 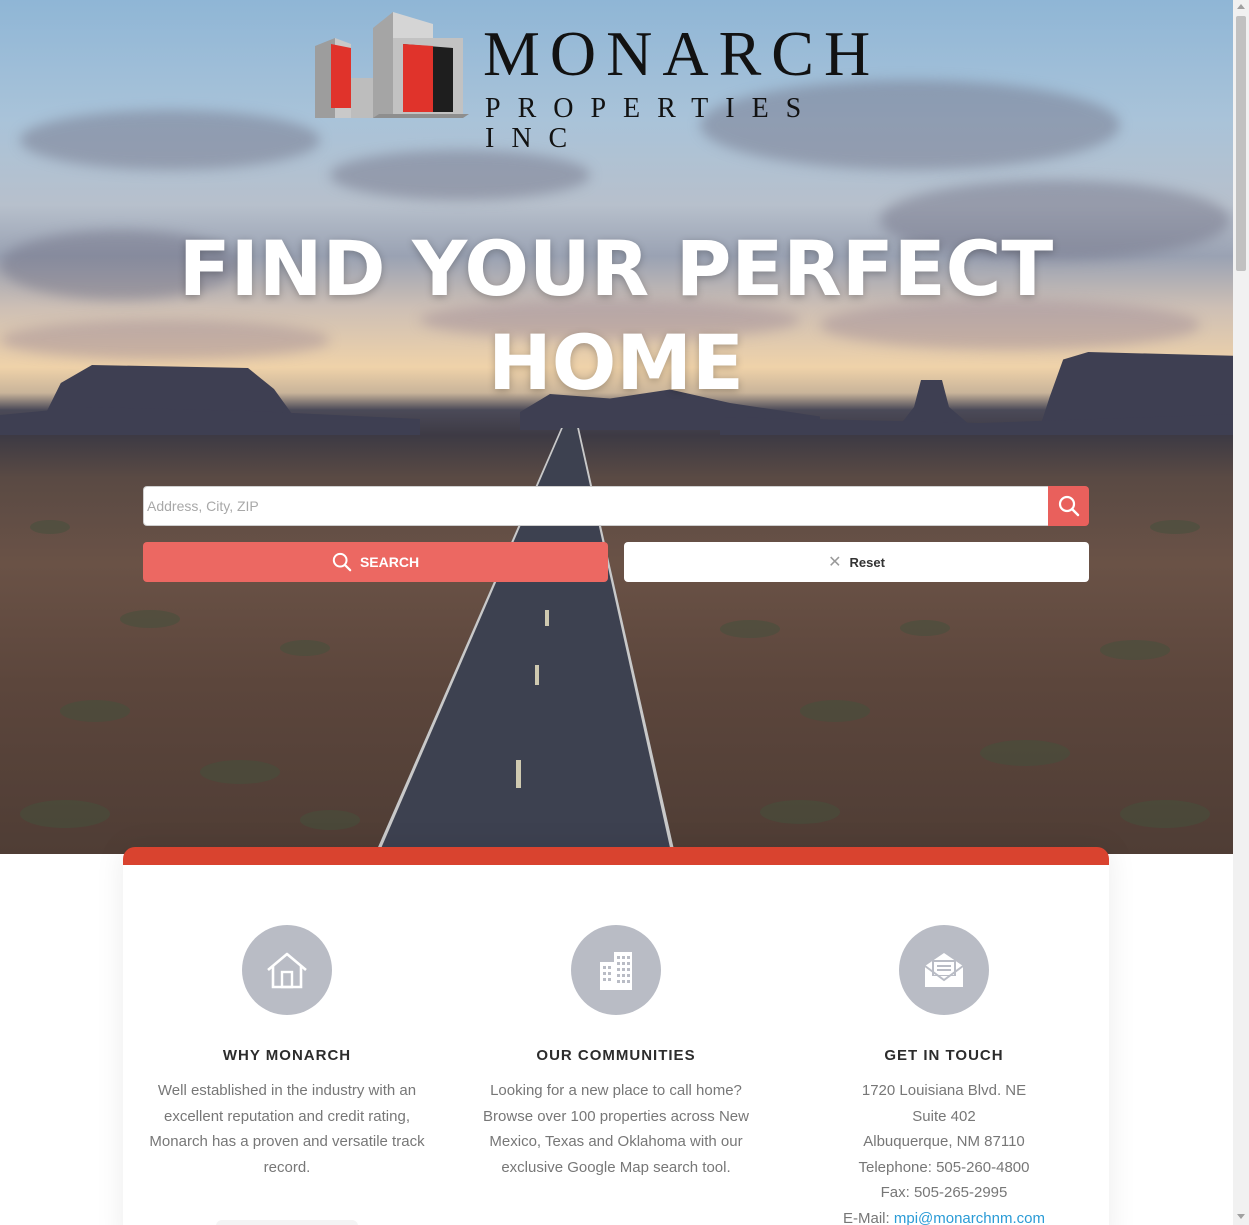 I want to click on email-row: E-Mail: mpi@monarchnm.com, so click(x=944, y=1215).